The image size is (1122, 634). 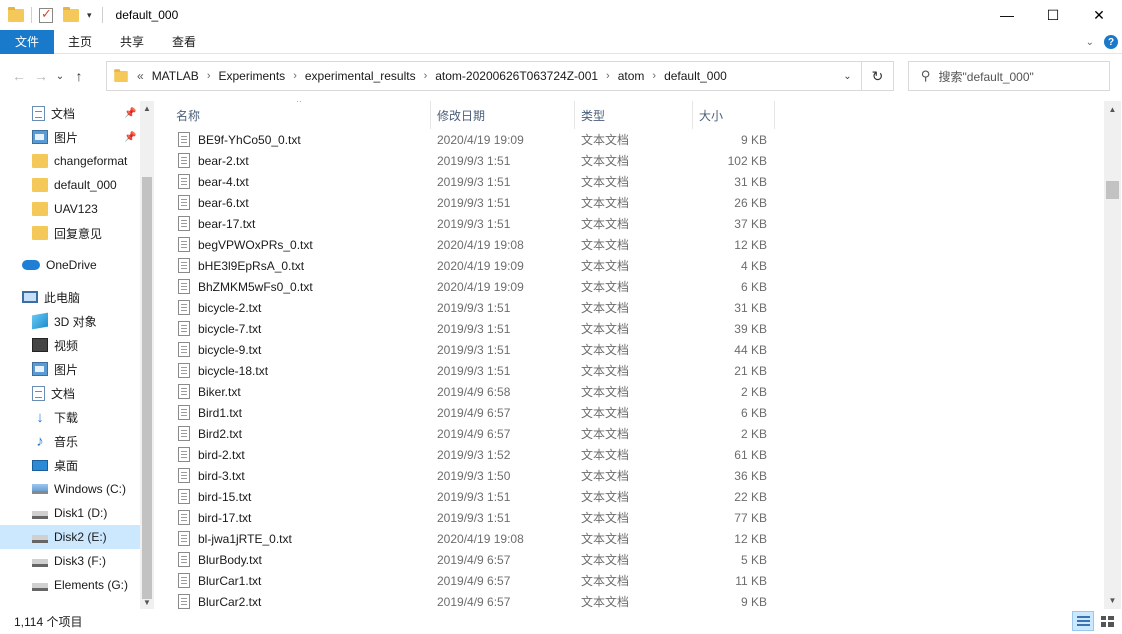 I want to click on new-folder-icon, so click(x=71, y=14).